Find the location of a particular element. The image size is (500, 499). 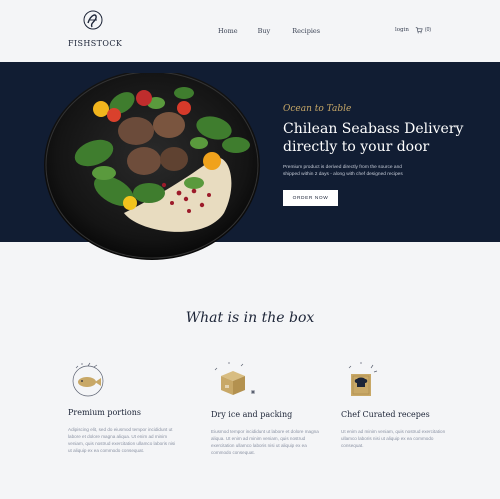

brand-logo: FISHSTOCK is located at coordinates (95, 28).